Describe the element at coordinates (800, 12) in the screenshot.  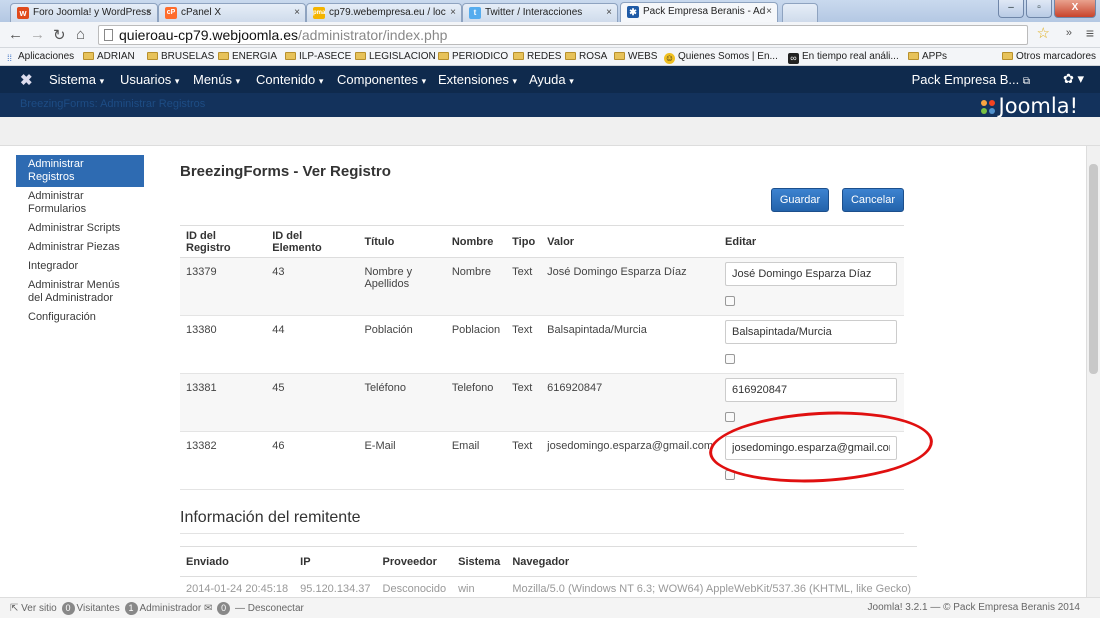
I see `new-tab-button` at that location.